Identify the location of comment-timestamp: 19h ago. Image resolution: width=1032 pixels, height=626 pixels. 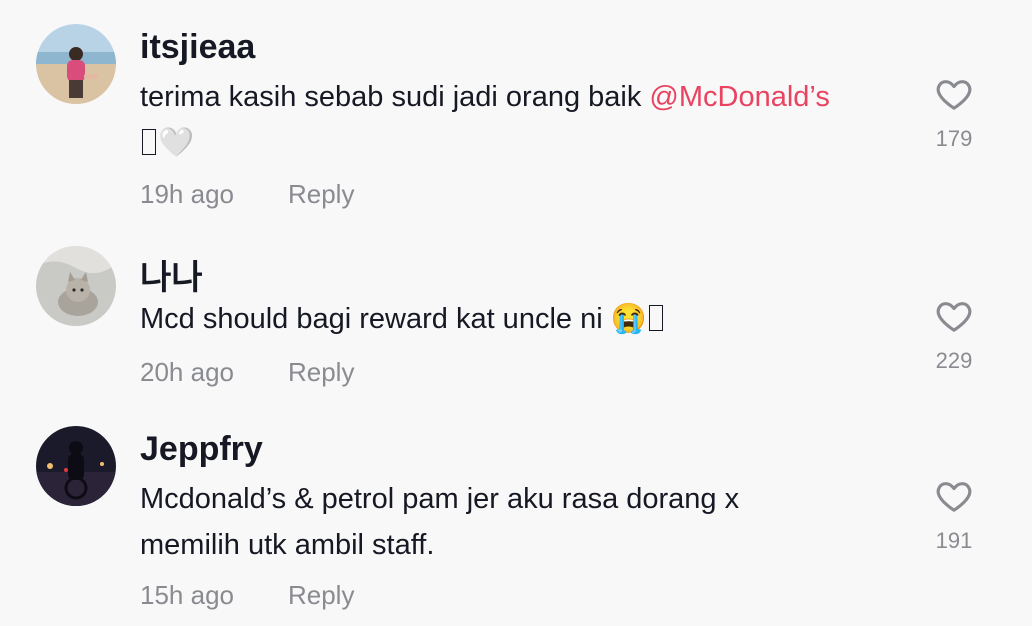
(187, 194).